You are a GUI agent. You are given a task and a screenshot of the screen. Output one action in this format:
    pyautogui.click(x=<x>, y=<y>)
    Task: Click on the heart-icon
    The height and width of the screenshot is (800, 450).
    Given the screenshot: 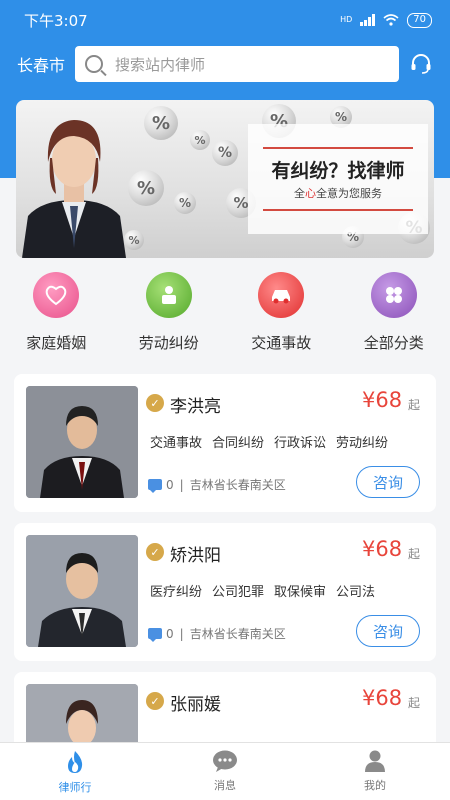 What is the action you would take?
    pyautogui.click(x=56, y=295)
    